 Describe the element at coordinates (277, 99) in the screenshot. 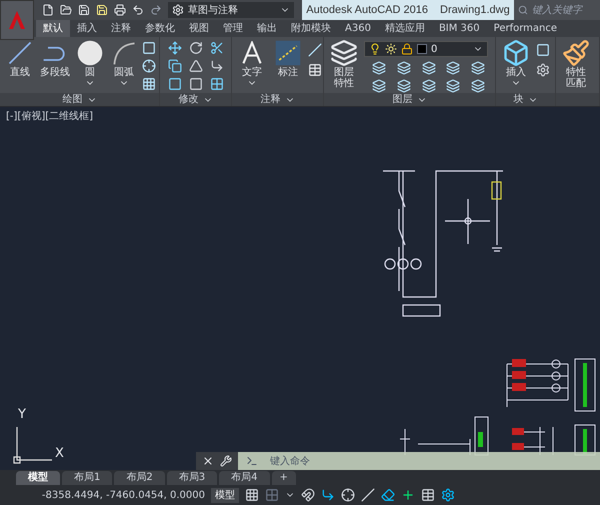

I see `panel-title: 注释` at that location.